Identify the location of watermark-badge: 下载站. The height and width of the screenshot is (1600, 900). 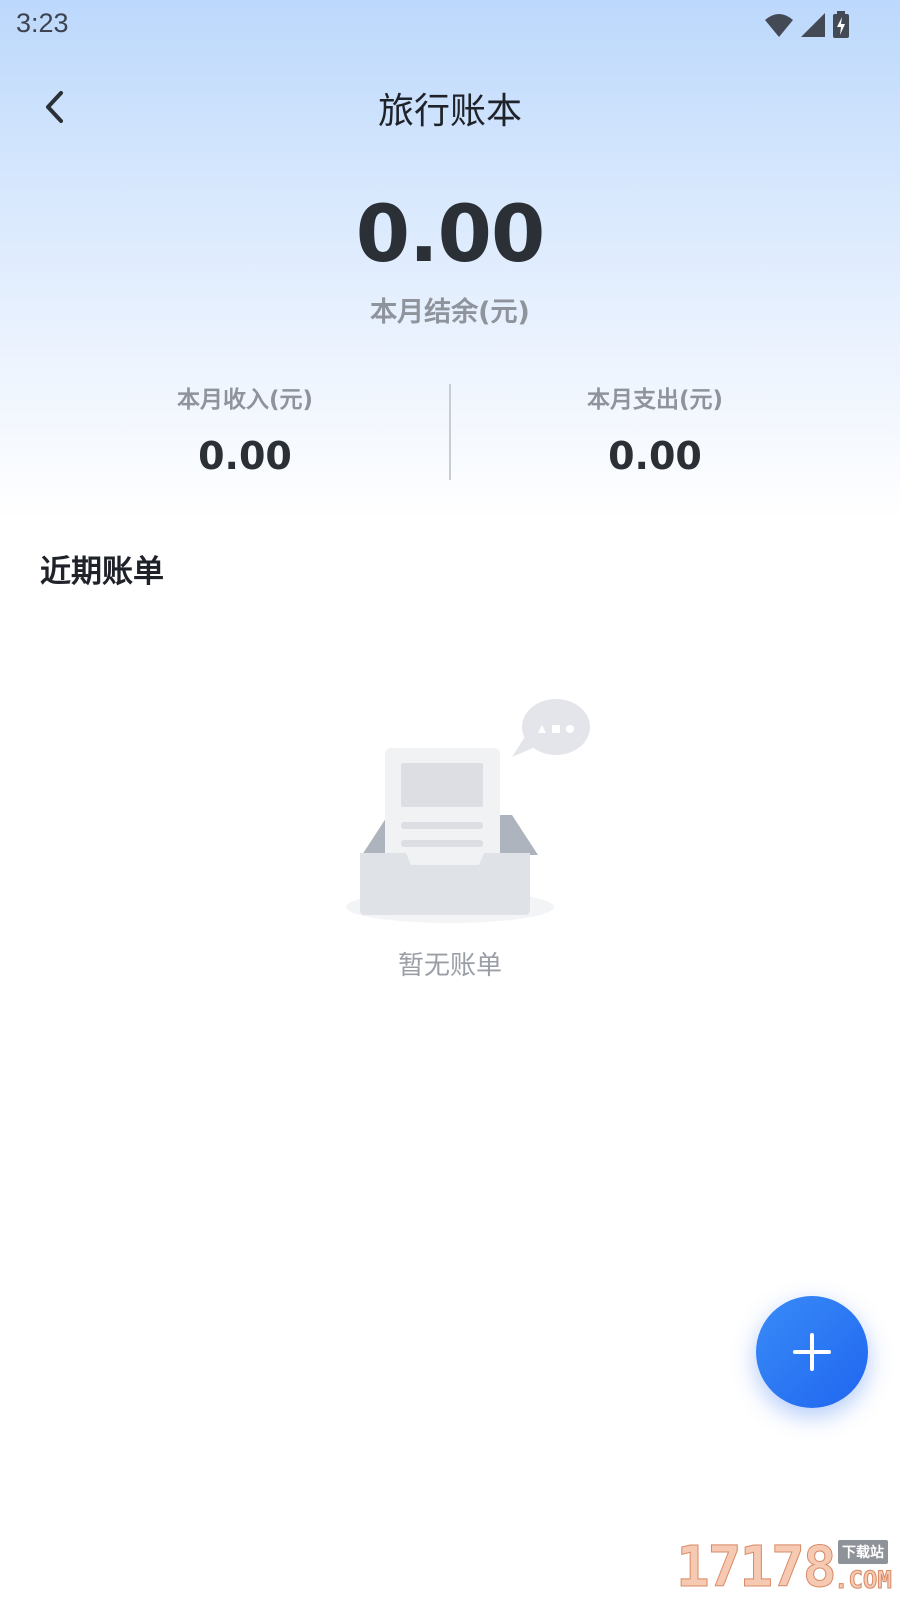
(863, 1552).